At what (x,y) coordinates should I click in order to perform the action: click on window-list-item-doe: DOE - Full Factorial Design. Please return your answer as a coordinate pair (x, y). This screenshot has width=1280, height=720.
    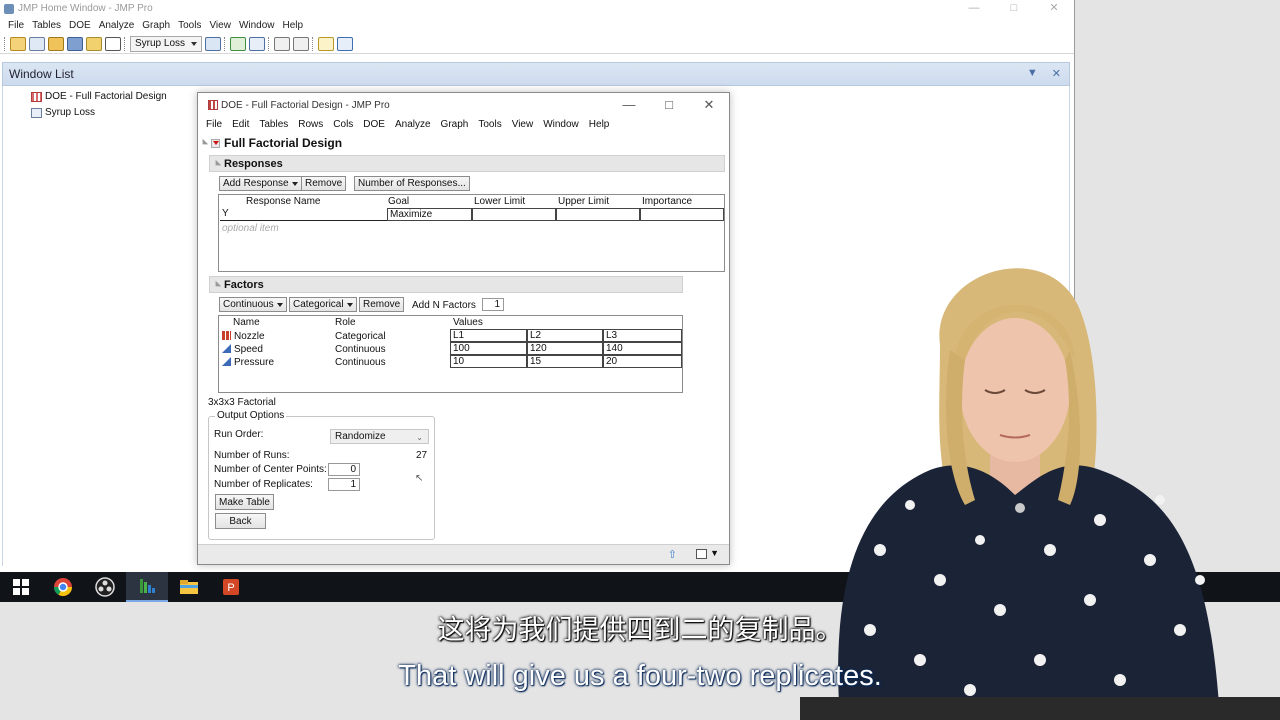
    Looking at the image, I should click on (99, 96).